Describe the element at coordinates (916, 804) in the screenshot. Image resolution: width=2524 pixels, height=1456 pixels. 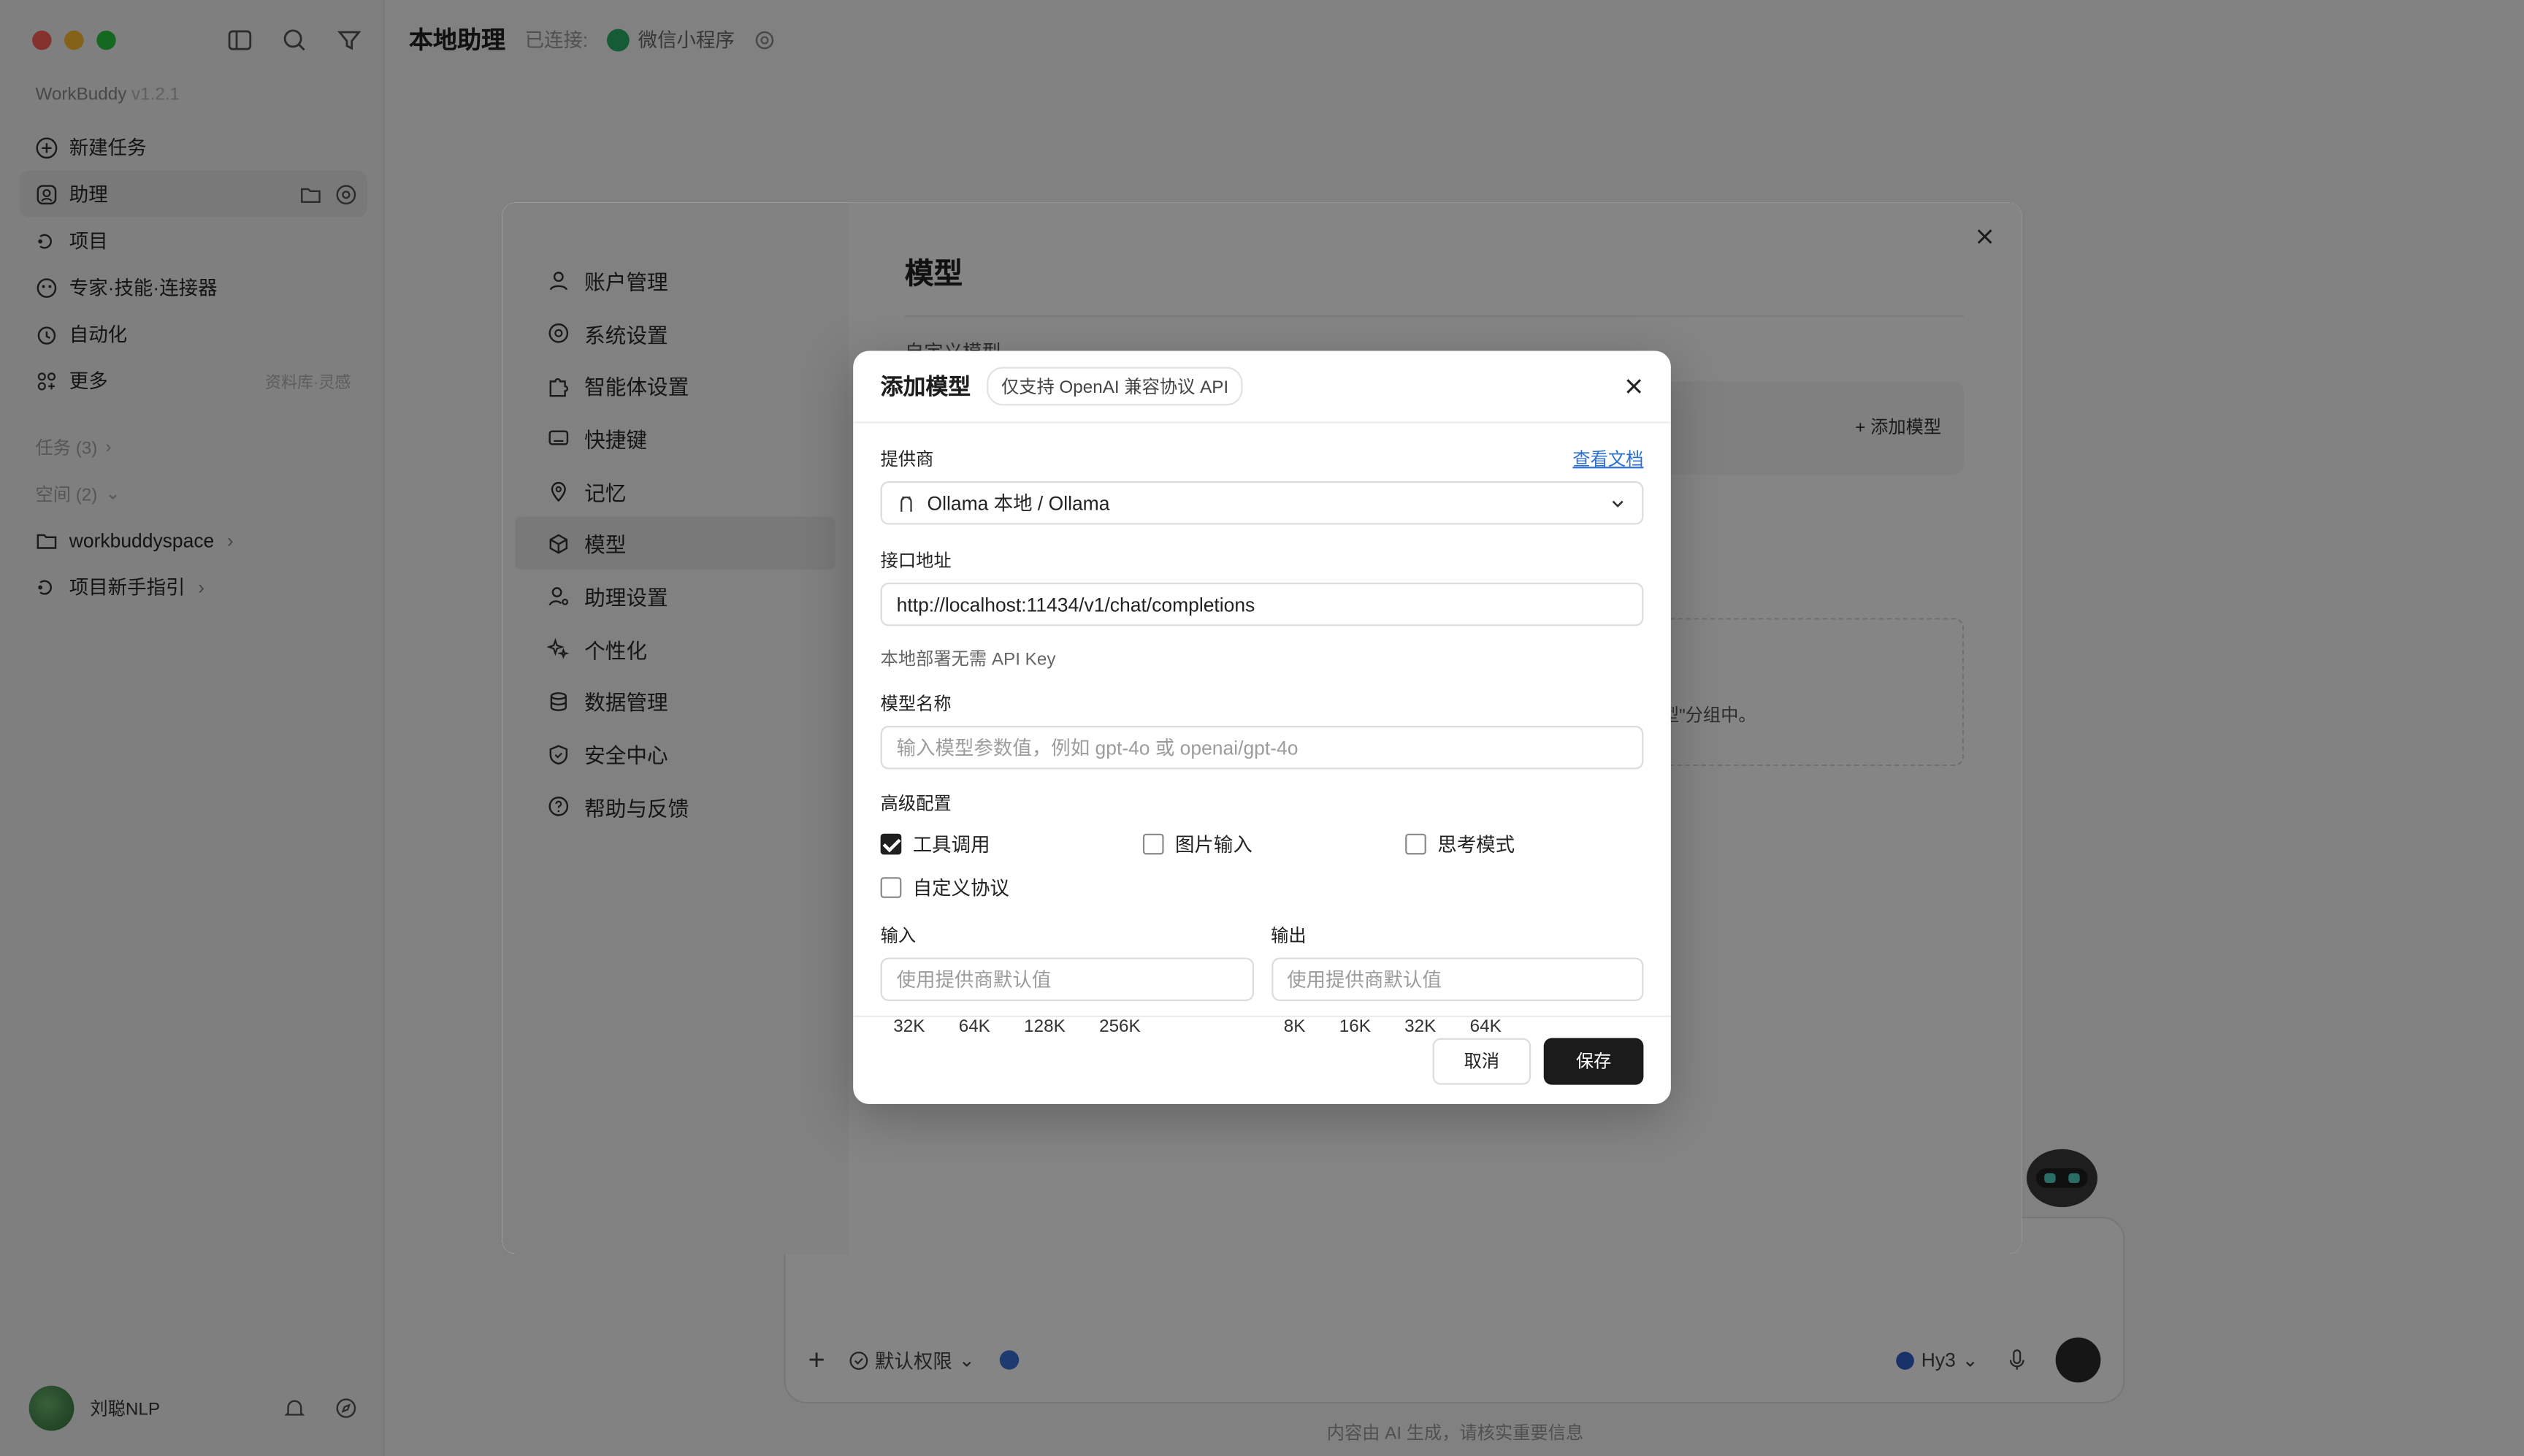
I see `advanced-label: 高级配置` at that location.